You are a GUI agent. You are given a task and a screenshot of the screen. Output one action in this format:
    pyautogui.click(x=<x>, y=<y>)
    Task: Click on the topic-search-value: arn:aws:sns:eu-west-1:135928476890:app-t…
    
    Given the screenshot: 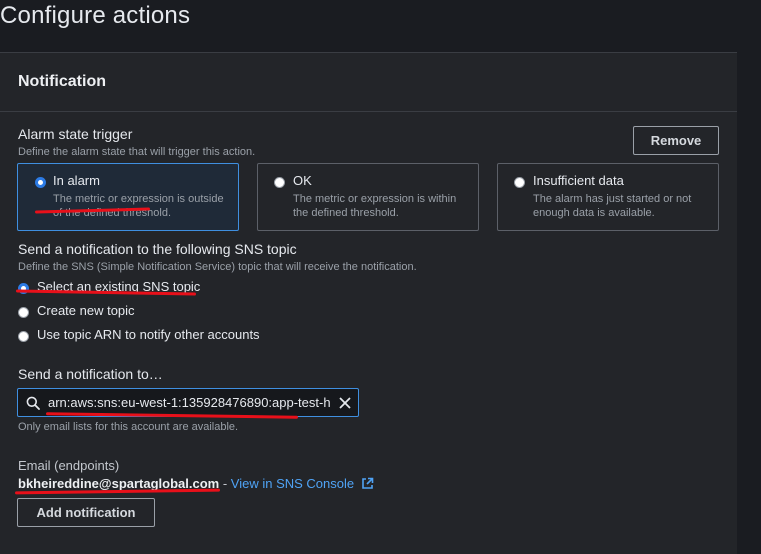 What is the action you would take?
    pyautogui.click(x=189, y=402)
    